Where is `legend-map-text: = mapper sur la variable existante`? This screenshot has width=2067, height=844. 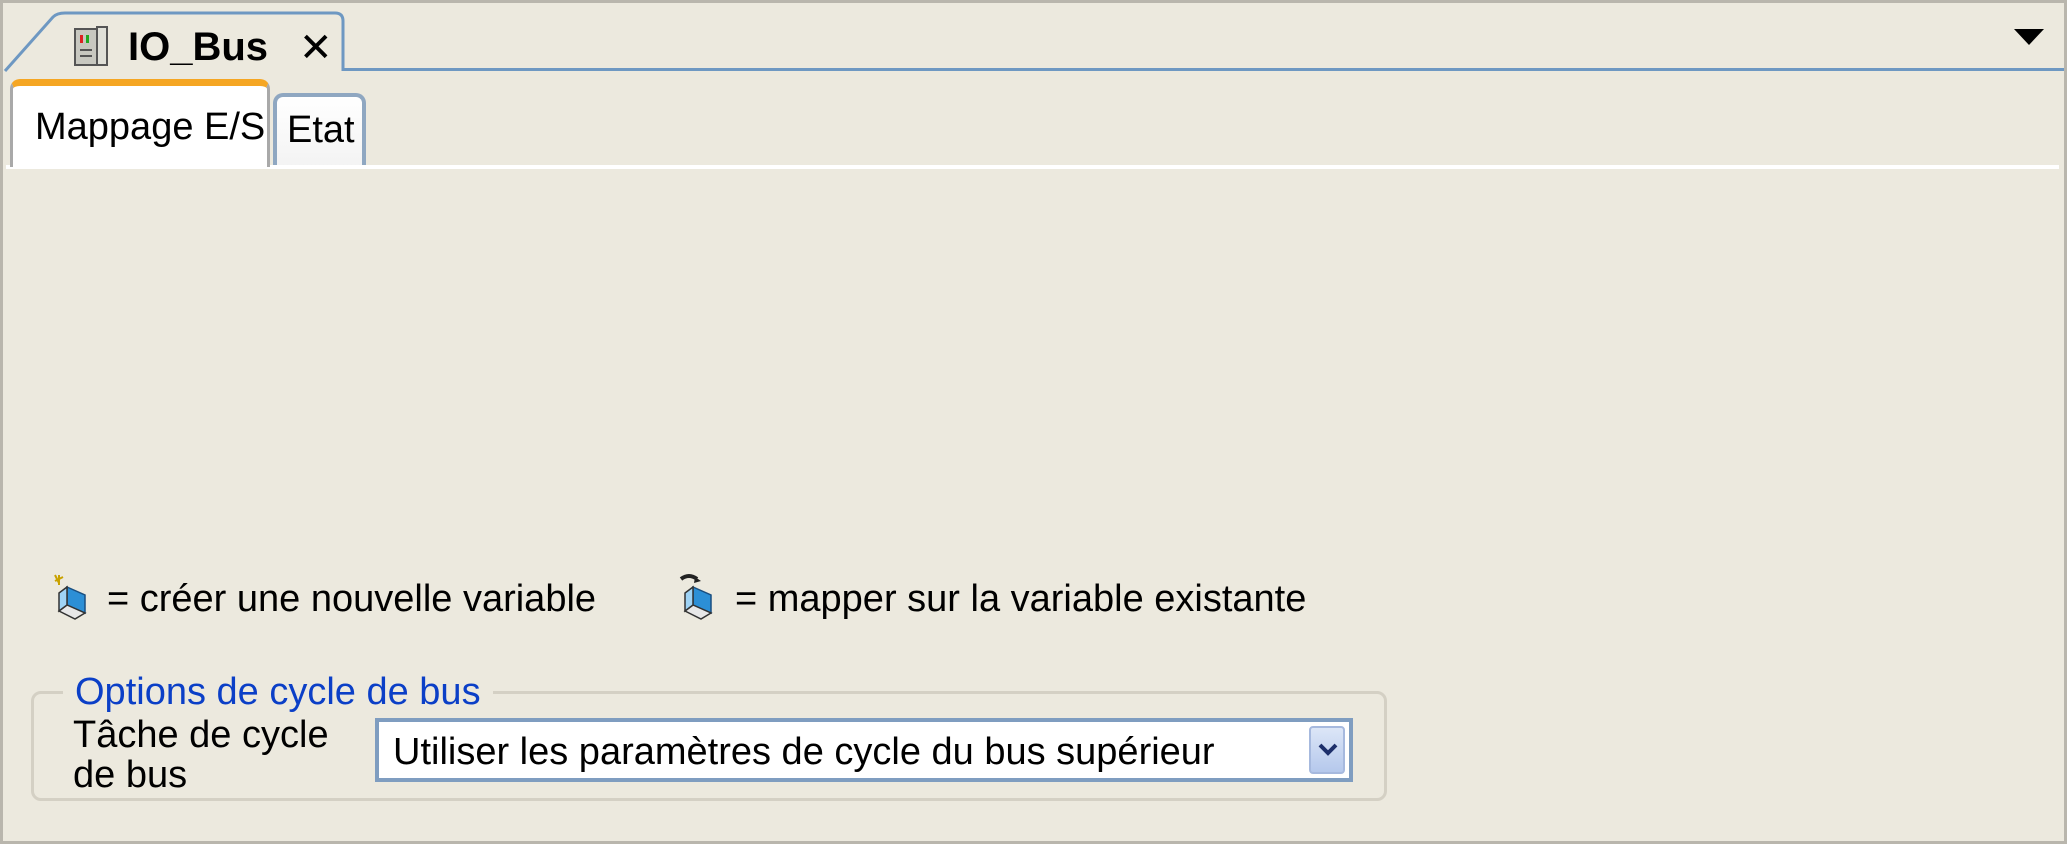
legend-map-text: = mapper sur la variable existante is located at coordinates (1021, 599).